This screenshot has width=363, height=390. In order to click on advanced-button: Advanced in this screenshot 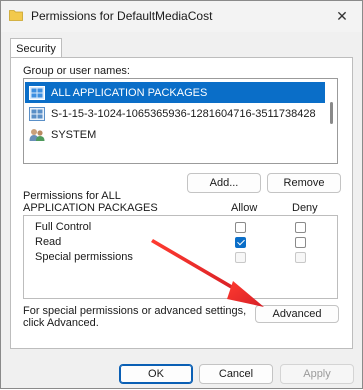, I will do `click(297, 314)`.